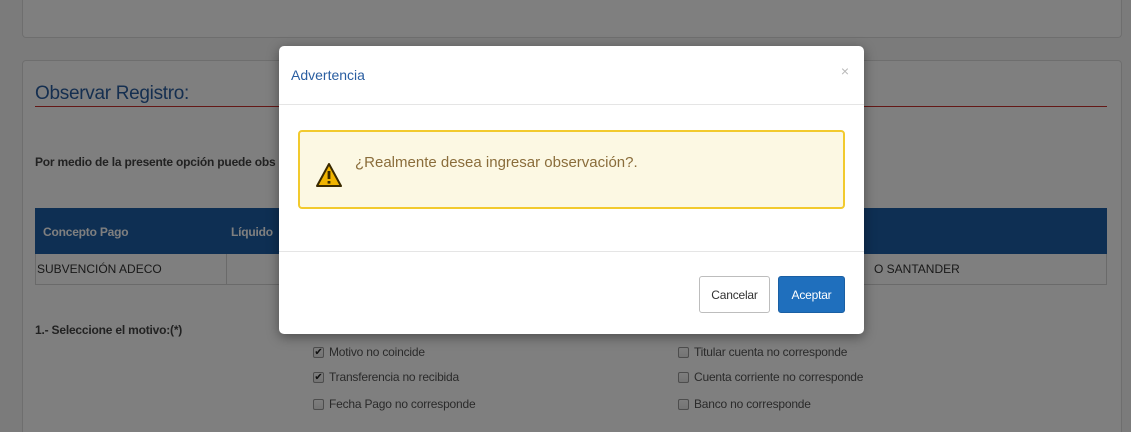 The width and height of the screenshot is (1131, 432). Describe the element at coordinates (328, 75) in the screenshot. I see `dialog-title: Advertencia` at that location.